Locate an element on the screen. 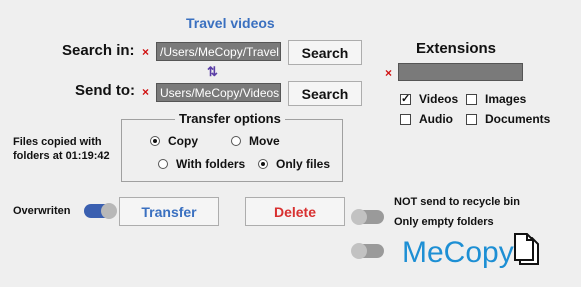 Image resolution: width=581 pixels, height=287 pixels. search-in-label: Search in: is located at coordinates (98, 50).